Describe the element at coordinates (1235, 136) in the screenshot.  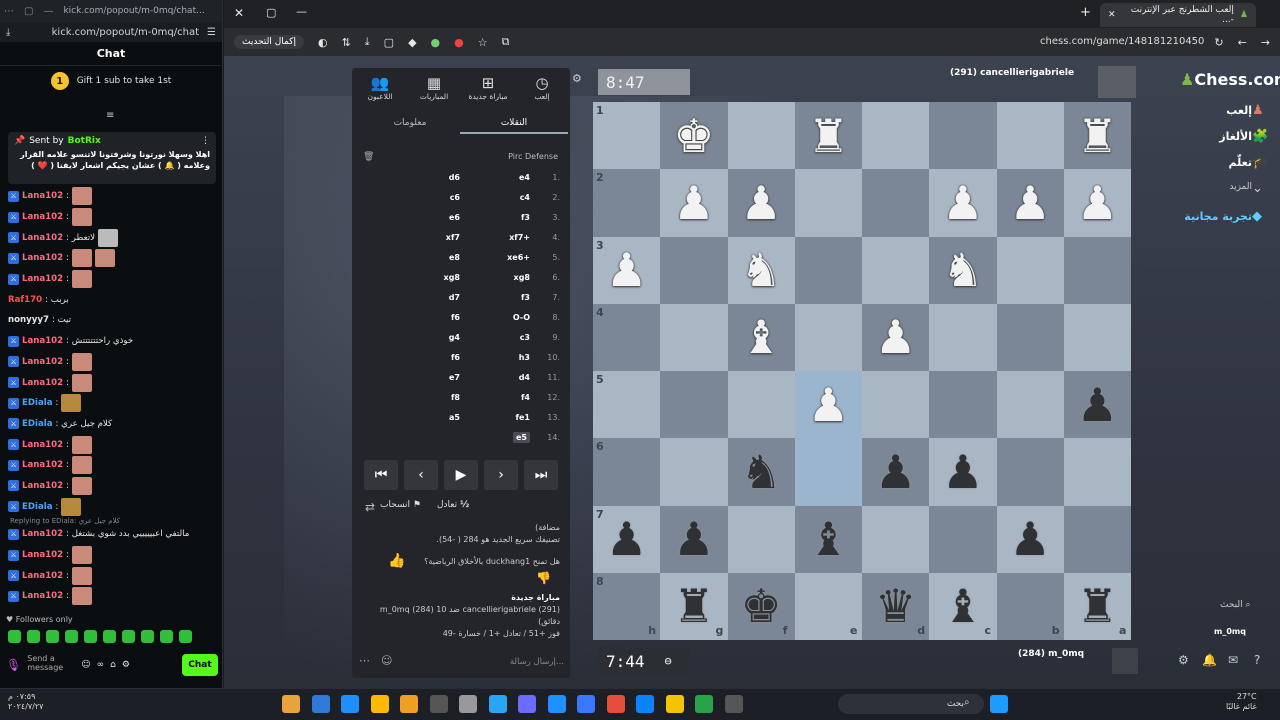
I see `sidebar-item: الألغاز` at that location.